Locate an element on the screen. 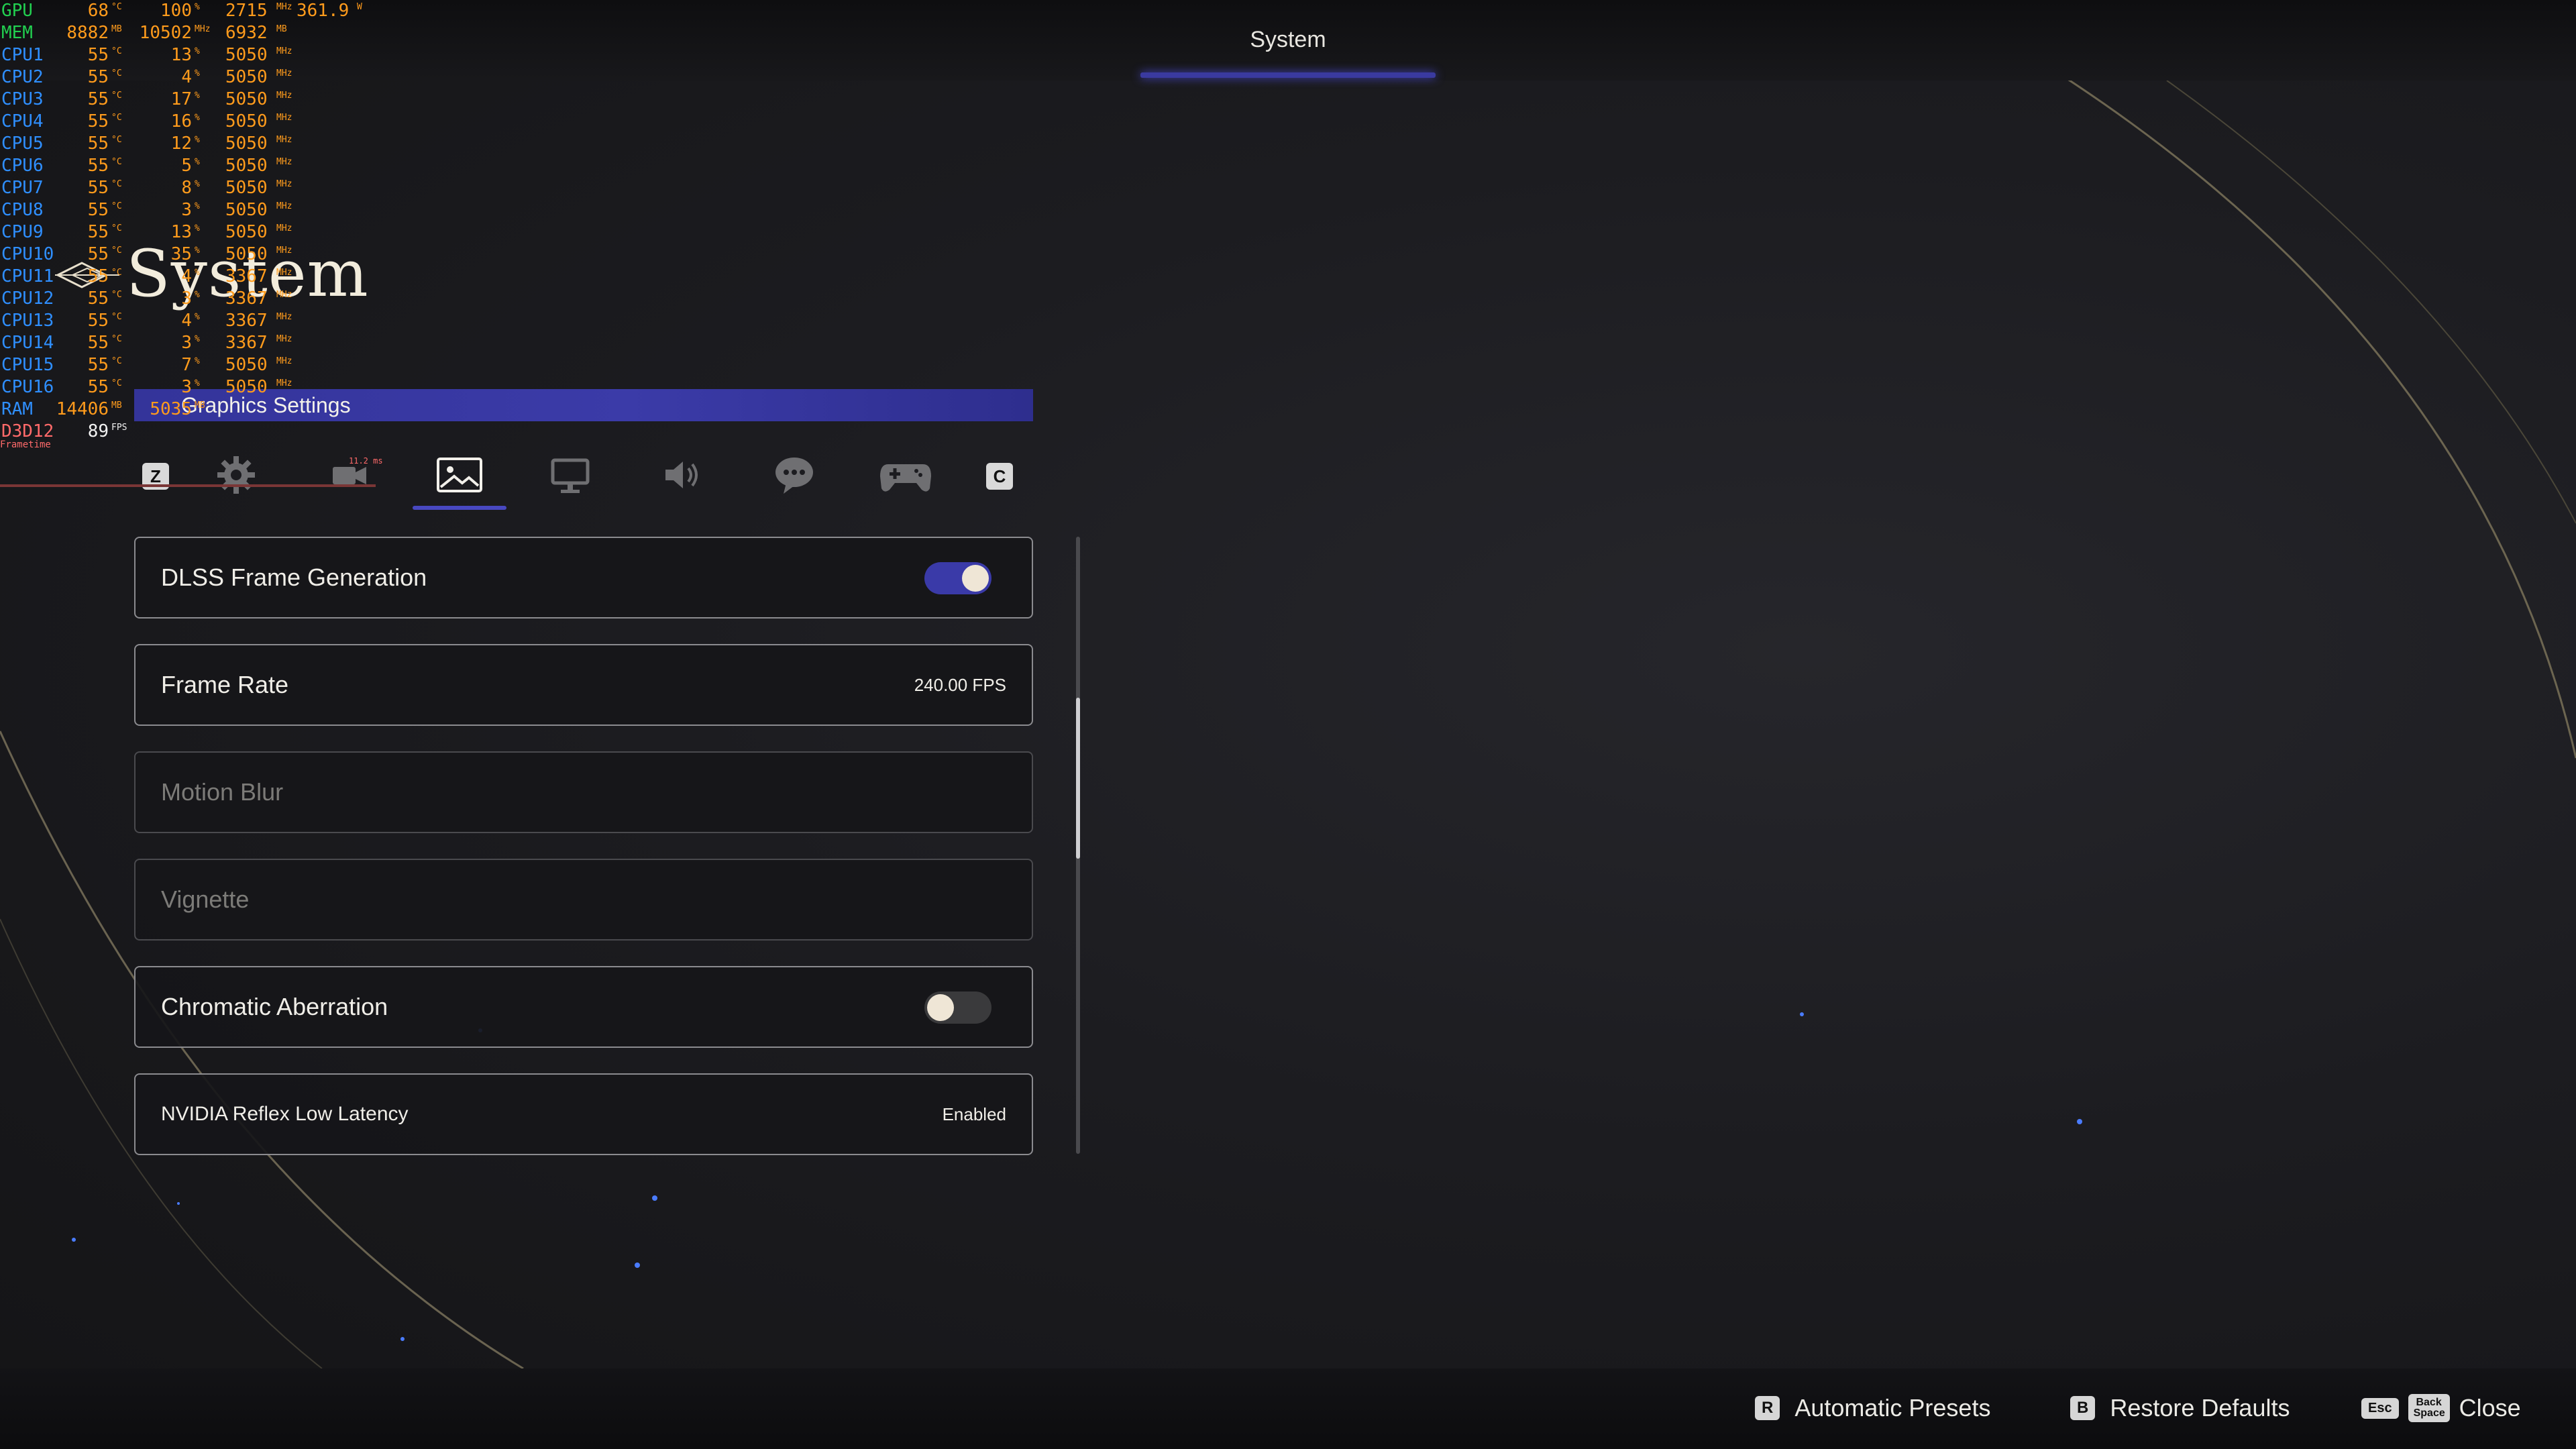 The width and height of the screenshot is (2576, 1449). monitor-icon is located at coordinates (570, 475).